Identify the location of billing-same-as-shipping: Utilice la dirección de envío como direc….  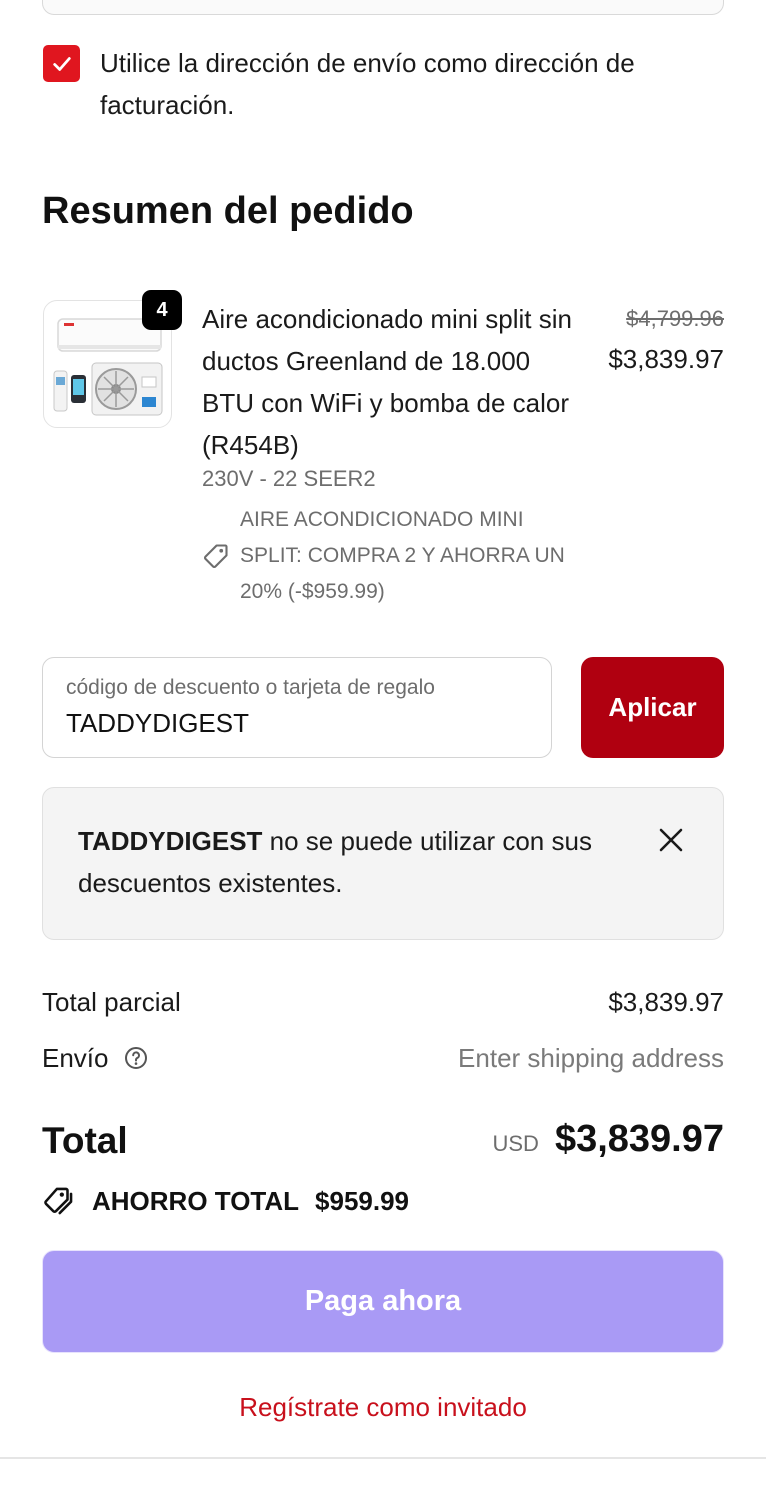
(388, 85).